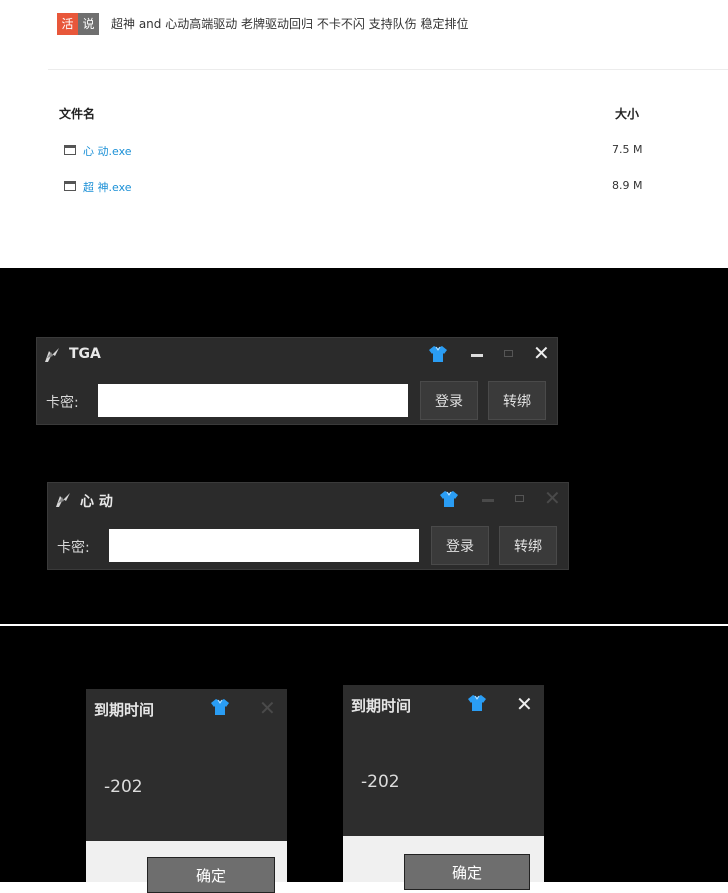 The width and height of the screenshot is (728, 893). What do you see at coordinates (627, 185) in the screenshot?
I see `file-size: 8.9 M` at bounding box center [627, 185].